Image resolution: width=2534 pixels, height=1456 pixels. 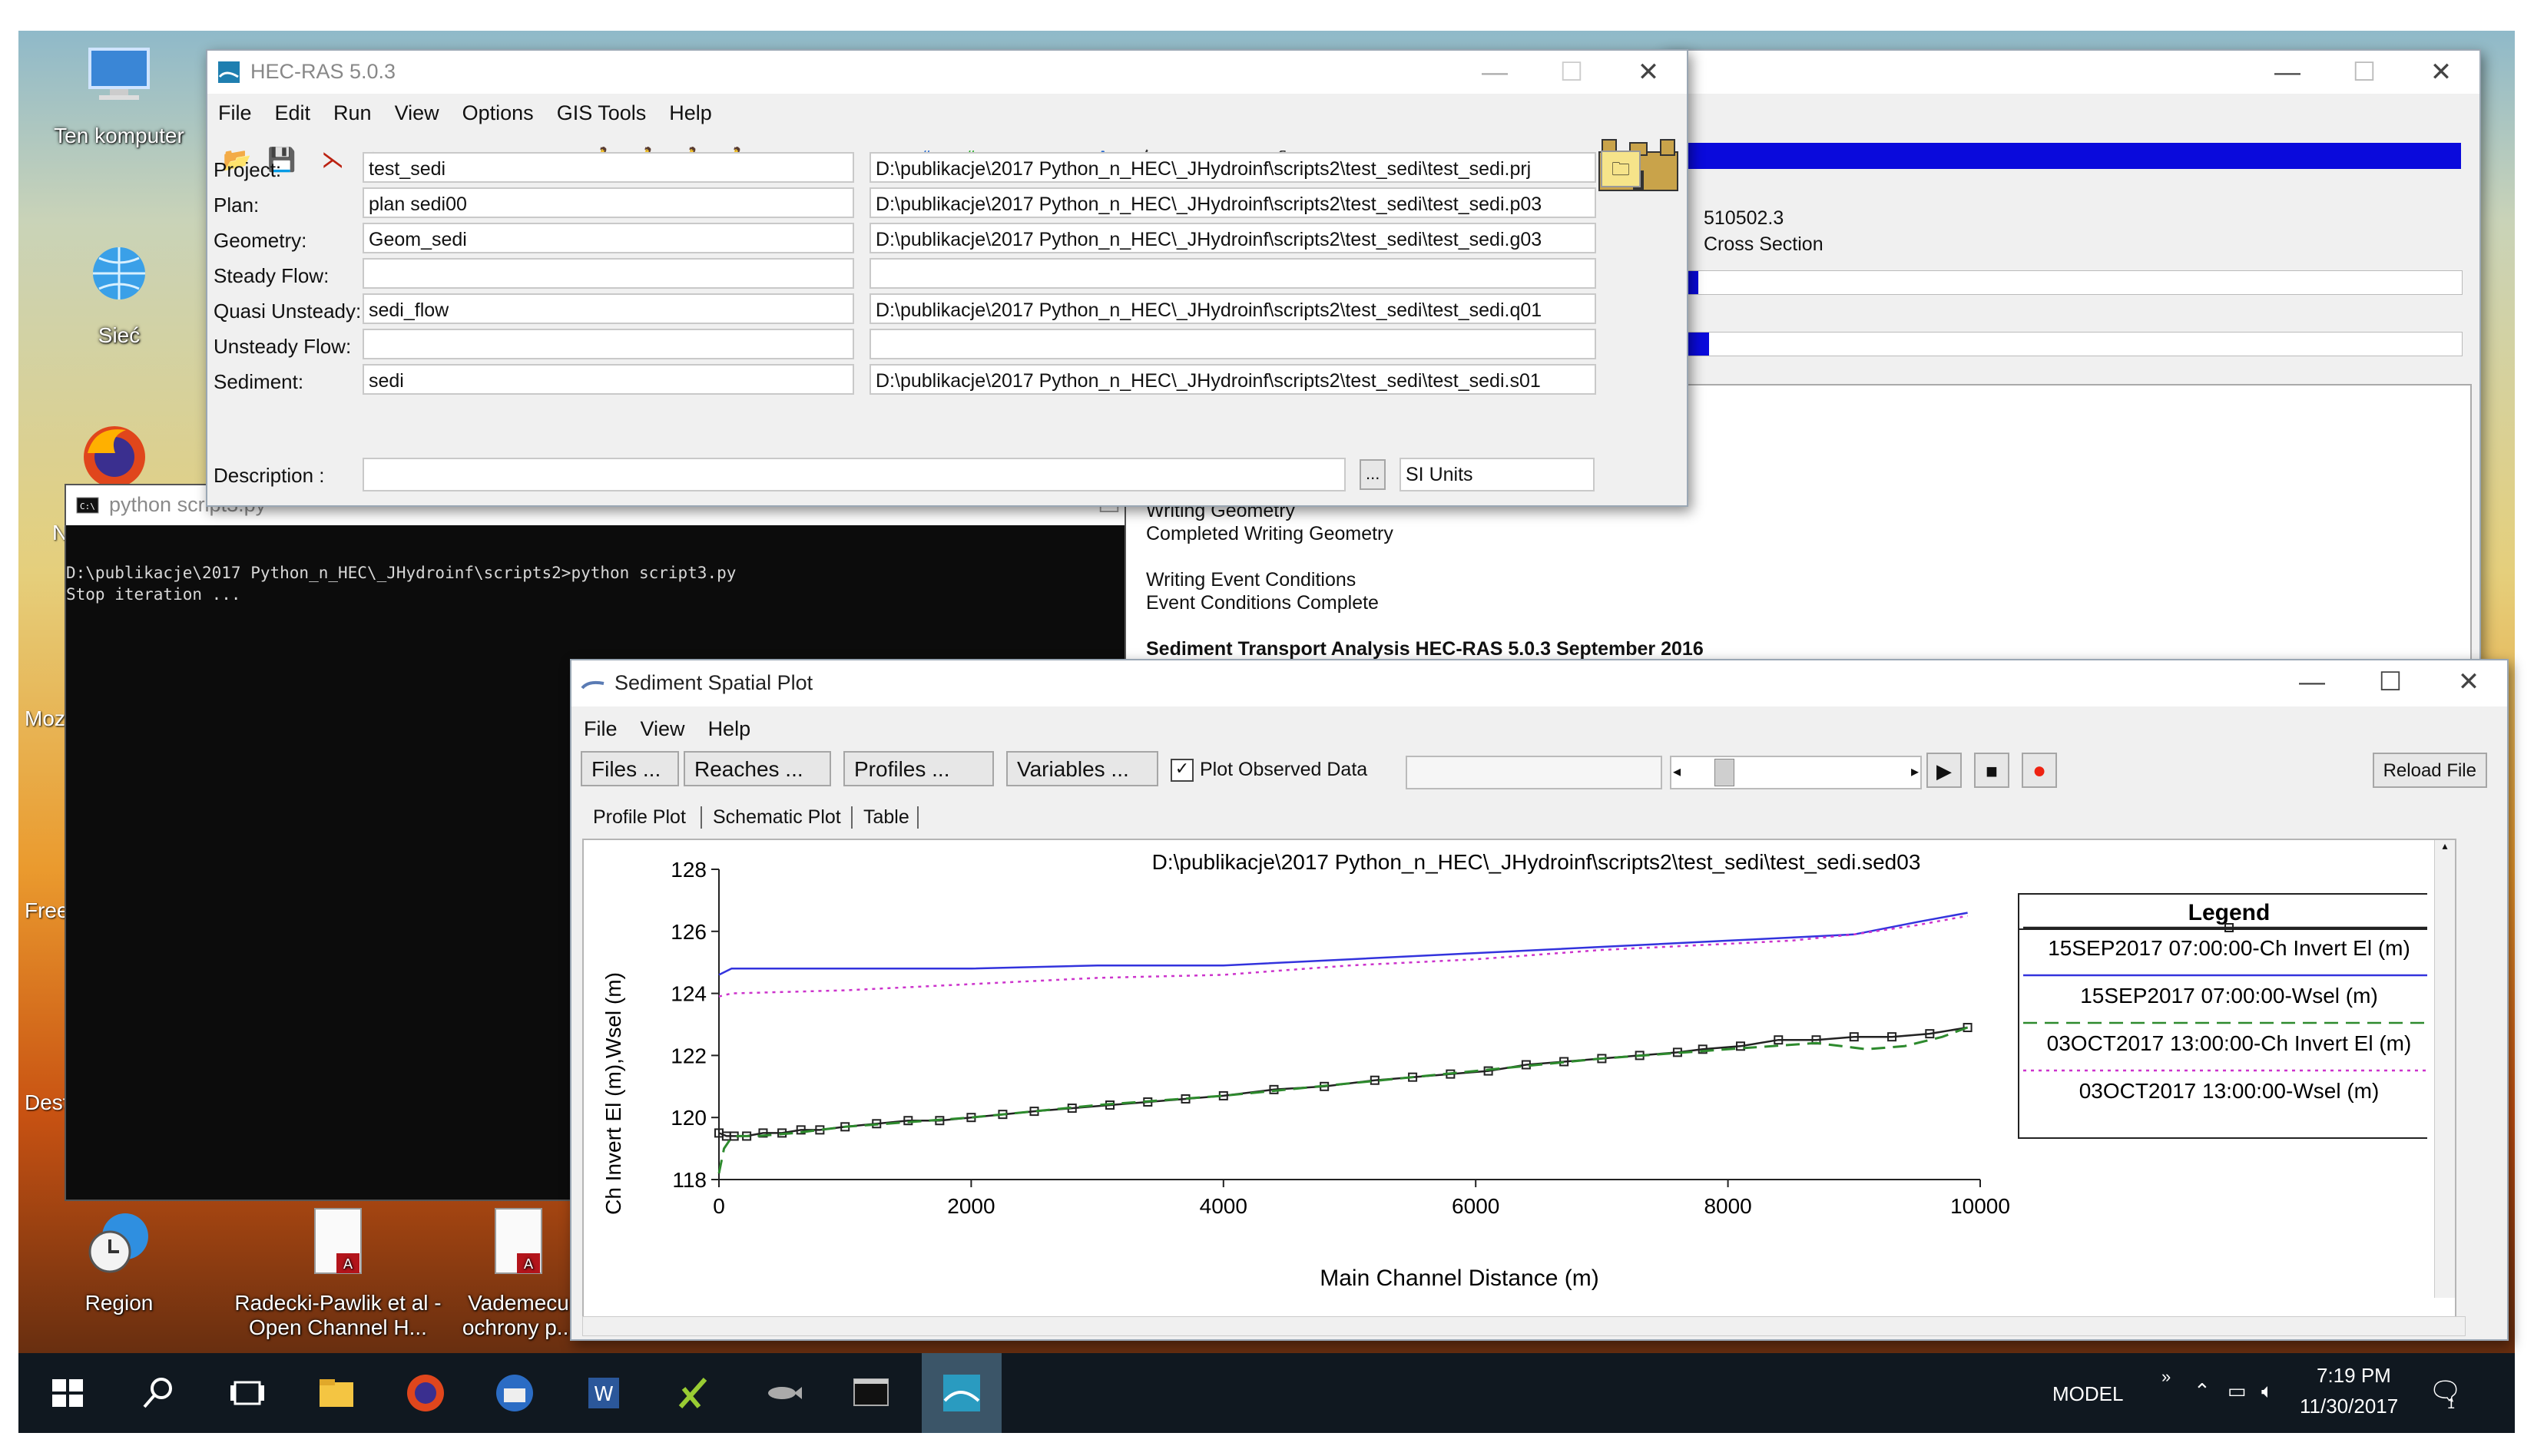 I want to click on console-taskbar-icon, so click(x=871, y=1393).